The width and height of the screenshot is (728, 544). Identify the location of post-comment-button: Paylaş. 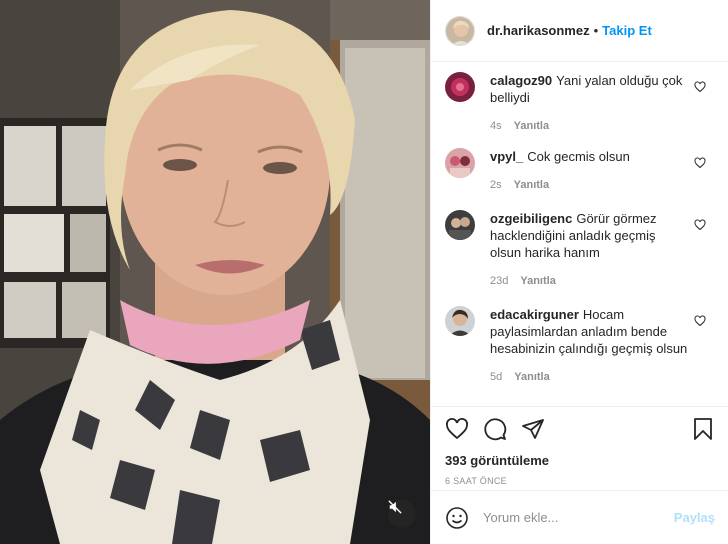
(694, 517).